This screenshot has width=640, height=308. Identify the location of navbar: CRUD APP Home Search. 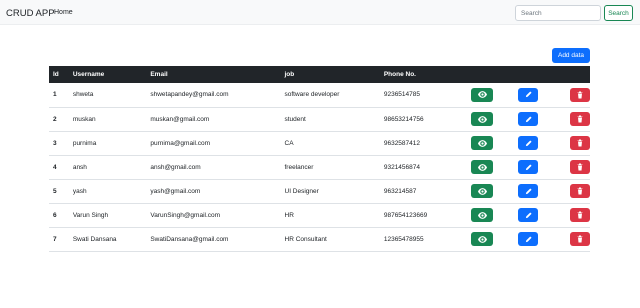
(320, 12).